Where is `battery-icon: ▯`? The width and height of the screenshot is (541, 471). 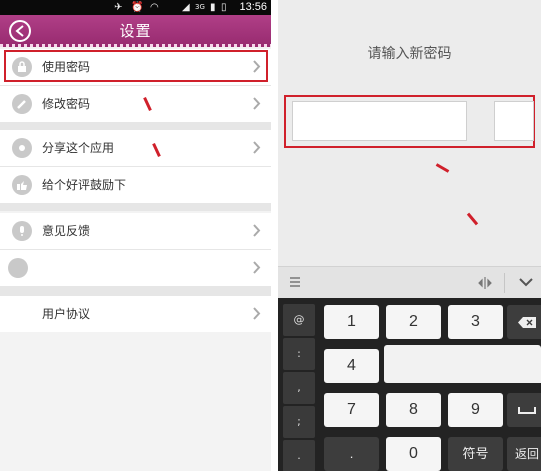 battery-icon: ▯ is located at coordinates (224, 7).